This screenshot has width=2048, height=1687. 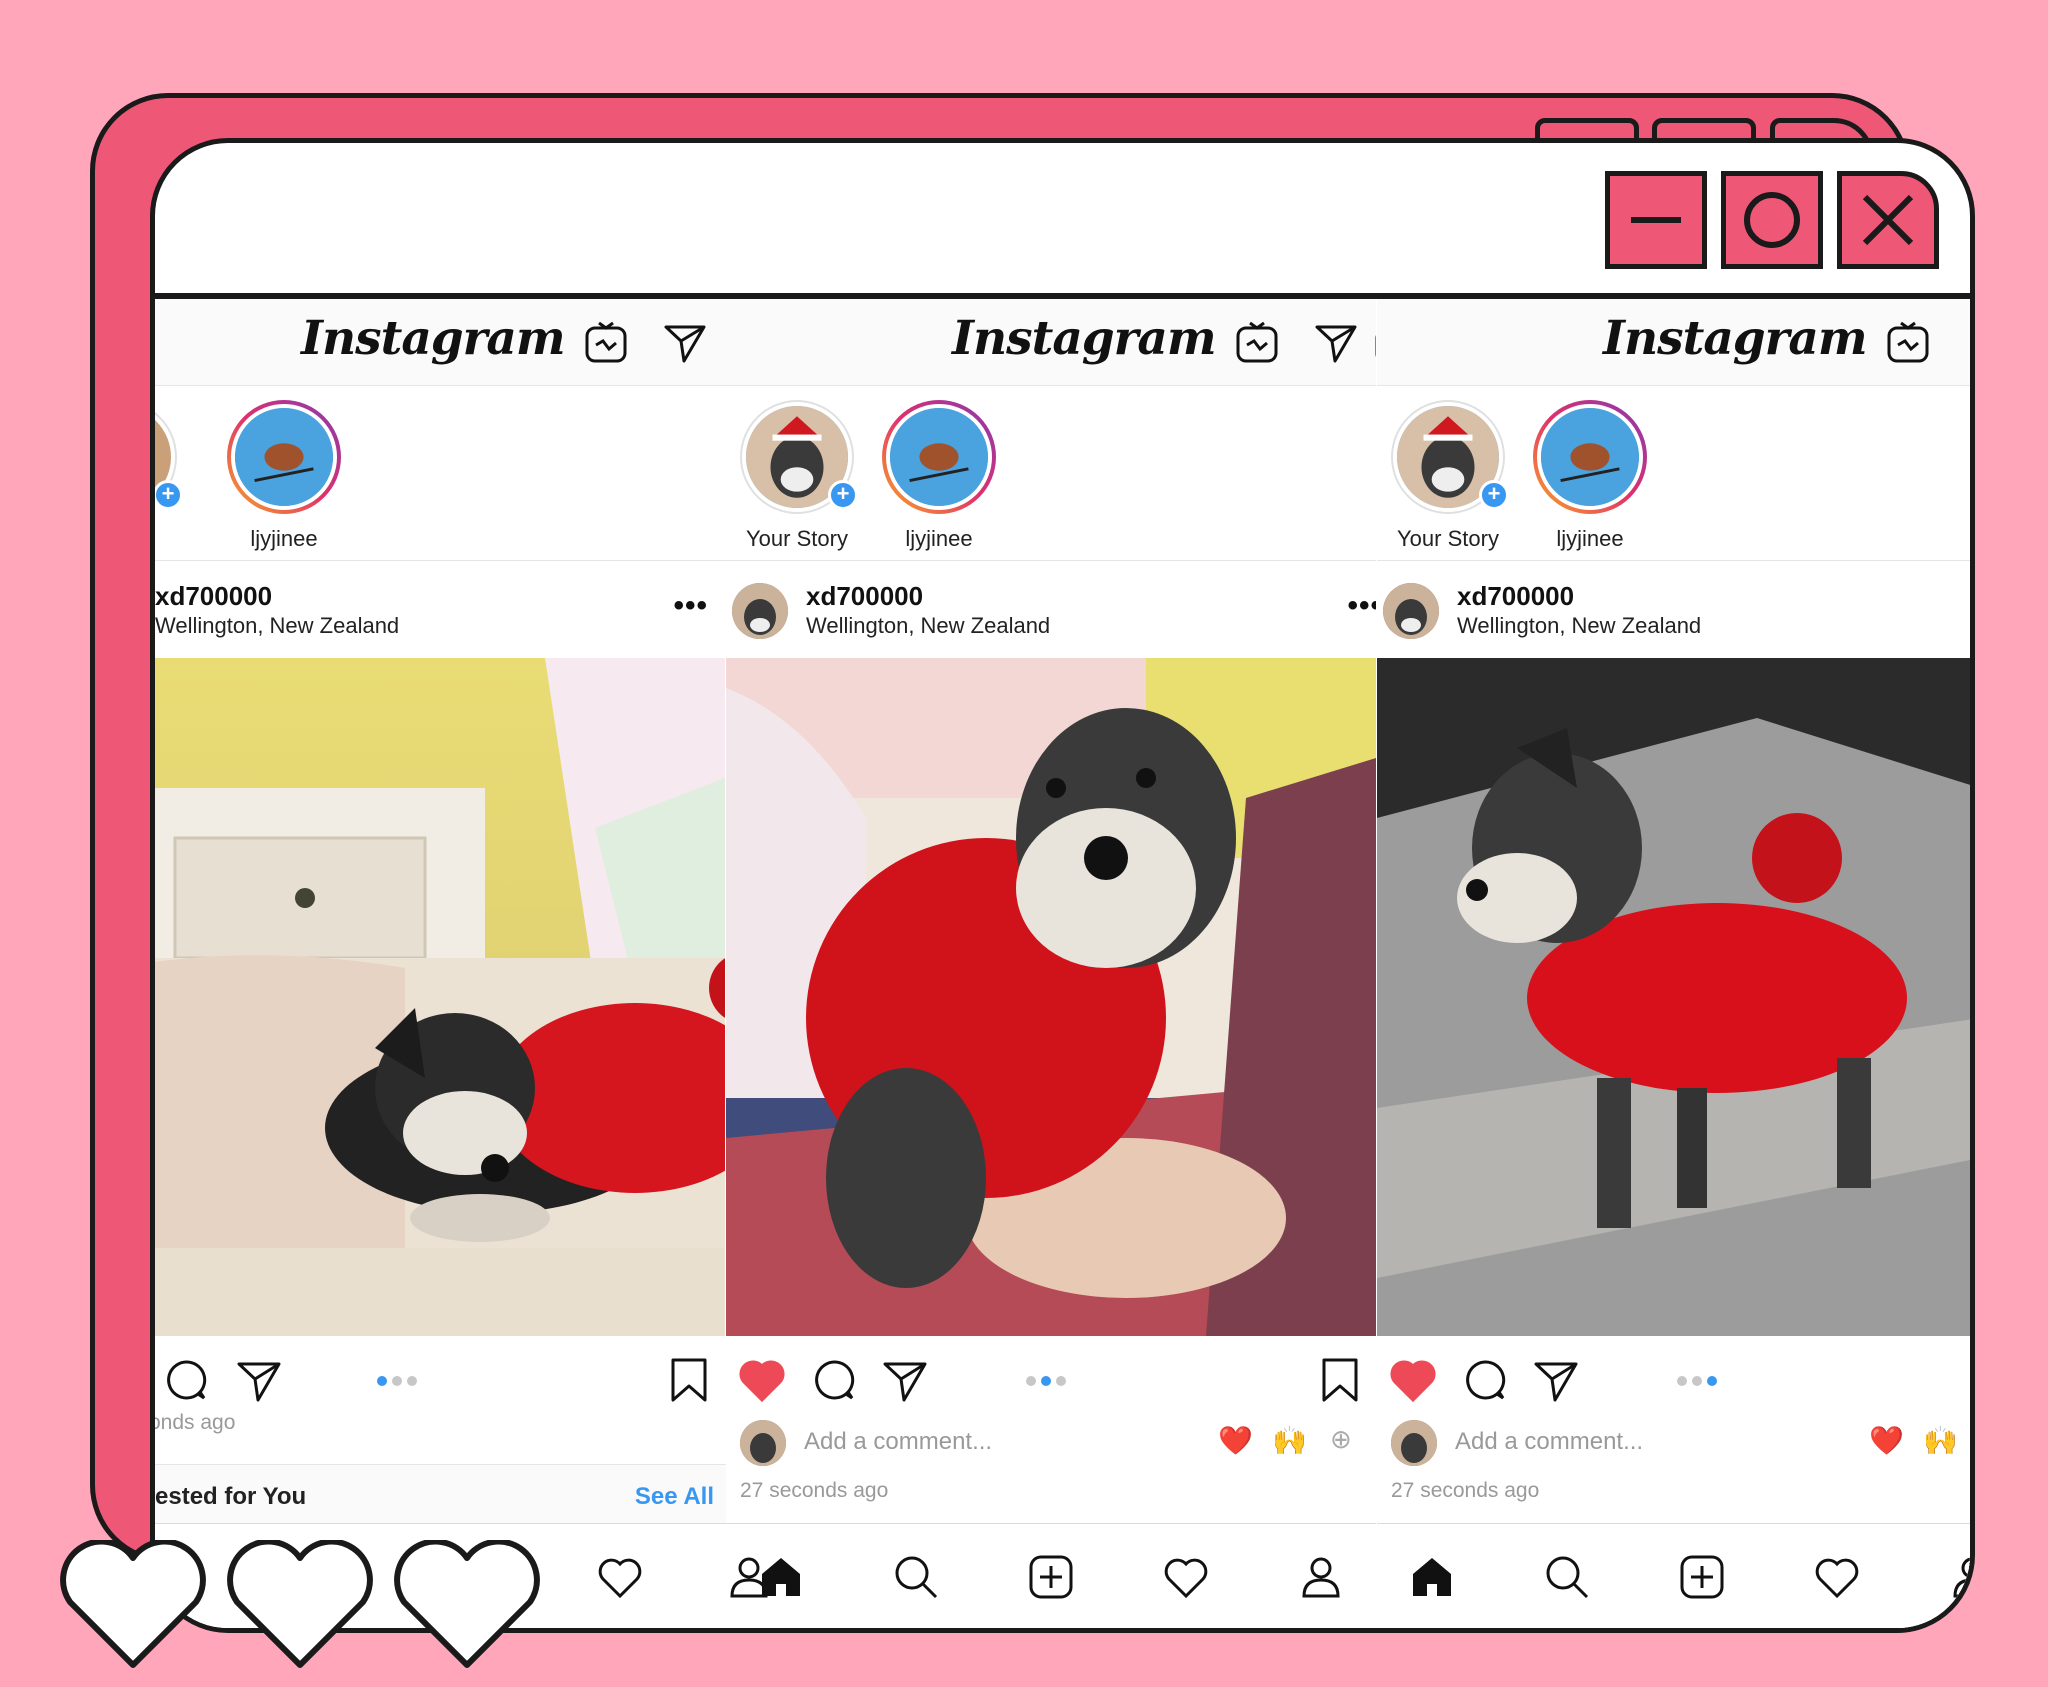 What do you see at coordinates (1673, 1444) in the screenshot?
I see `add-comment-row: Add a comment... ❤️ 🙌` at bounding box center [1673, 1444].